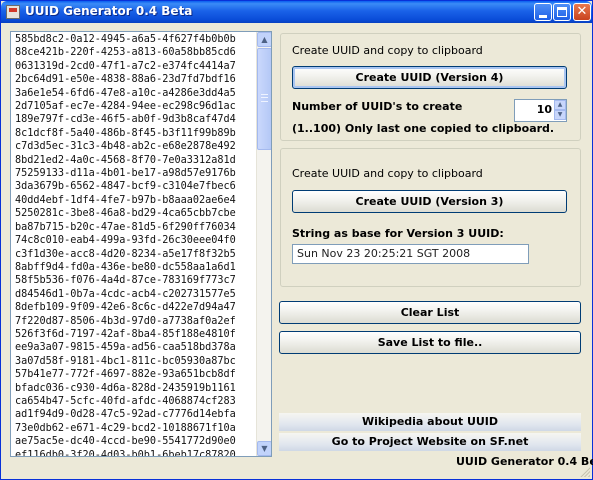  I want to click on uuid-list-item: 8bd21ed2-4a0c-4568-8f70-7e0a3312a81d, so click(137, 160).